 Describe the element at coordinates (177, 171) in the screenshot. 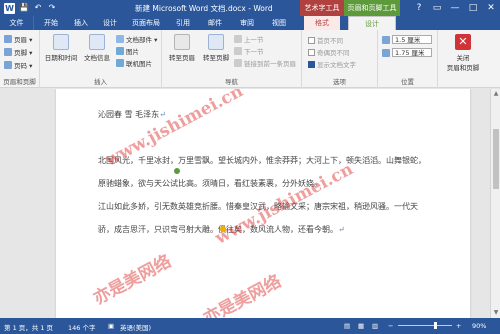

I see `wordart-rotate-handle` at that location.